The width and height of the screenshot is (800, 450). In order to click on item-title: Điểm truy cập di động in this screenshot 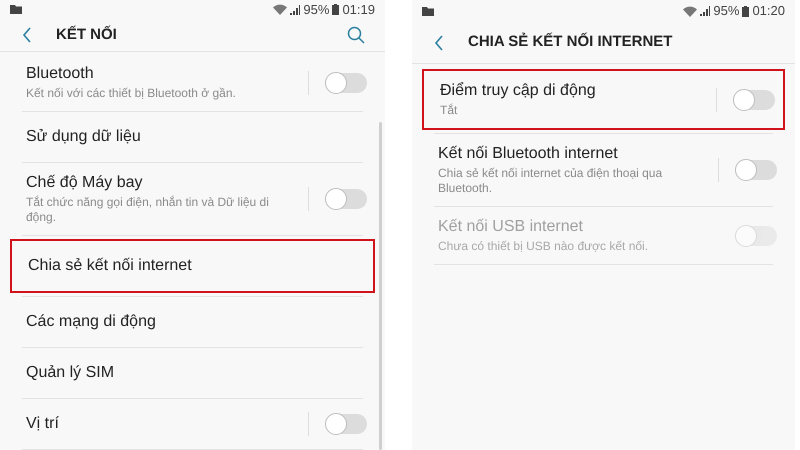, I will do `click(518, 91)`.